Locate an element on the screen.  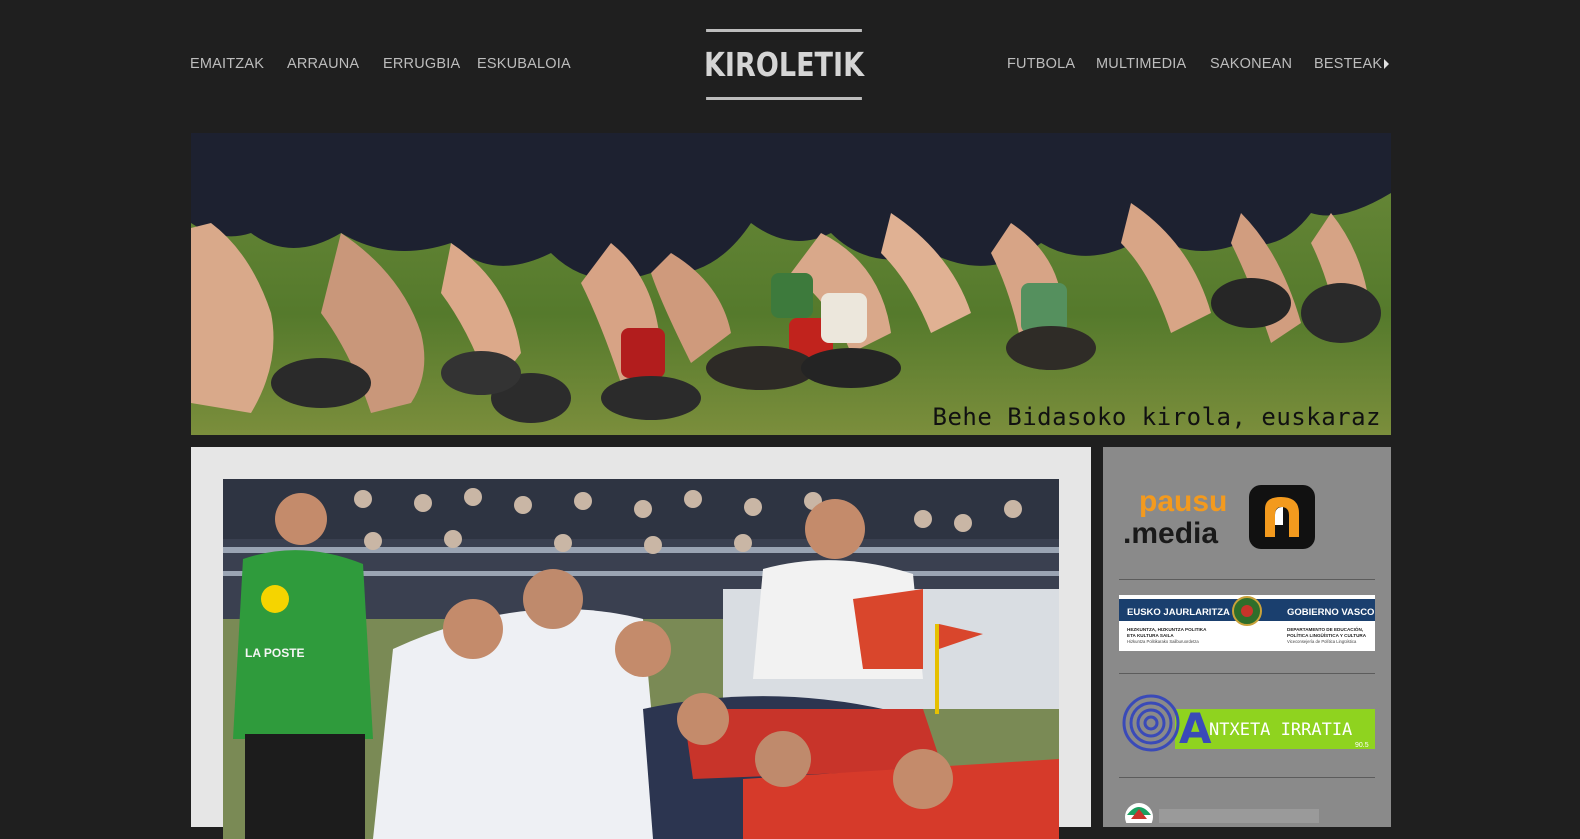
eusko-right-line3: Viceconsejería de Política Lingüística is located at coordinates (1322, 641).